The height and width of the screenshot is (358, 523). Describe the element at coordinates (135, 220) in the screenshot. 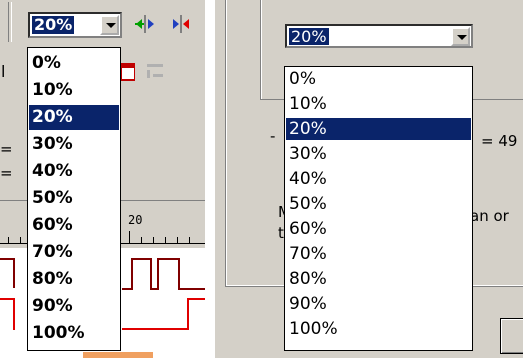

I see `ruler-label: 20` at that location.